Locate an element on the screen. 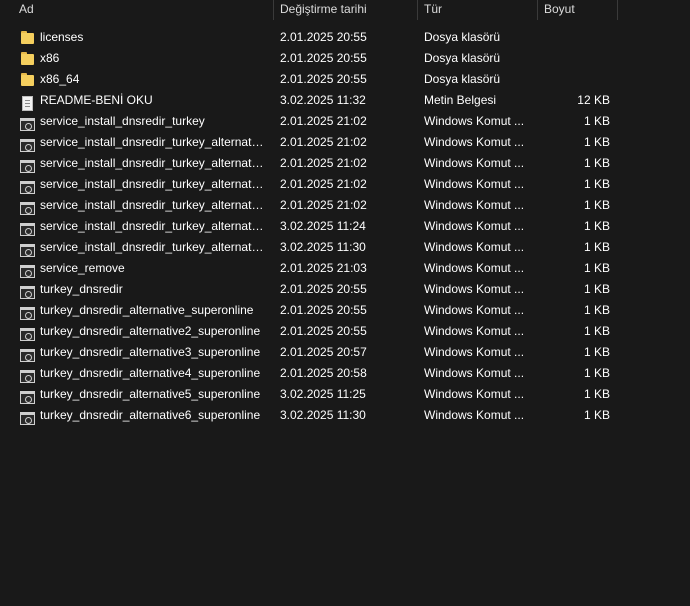 This screenshot has height=606, width=690. file-name: service_remove is located at coordinates (82, 268).